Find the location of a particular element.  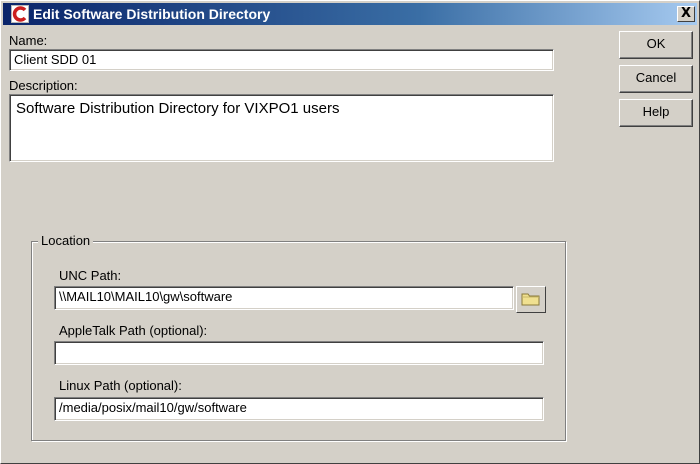

novell-c-icon is located at coordinates (20, 14).